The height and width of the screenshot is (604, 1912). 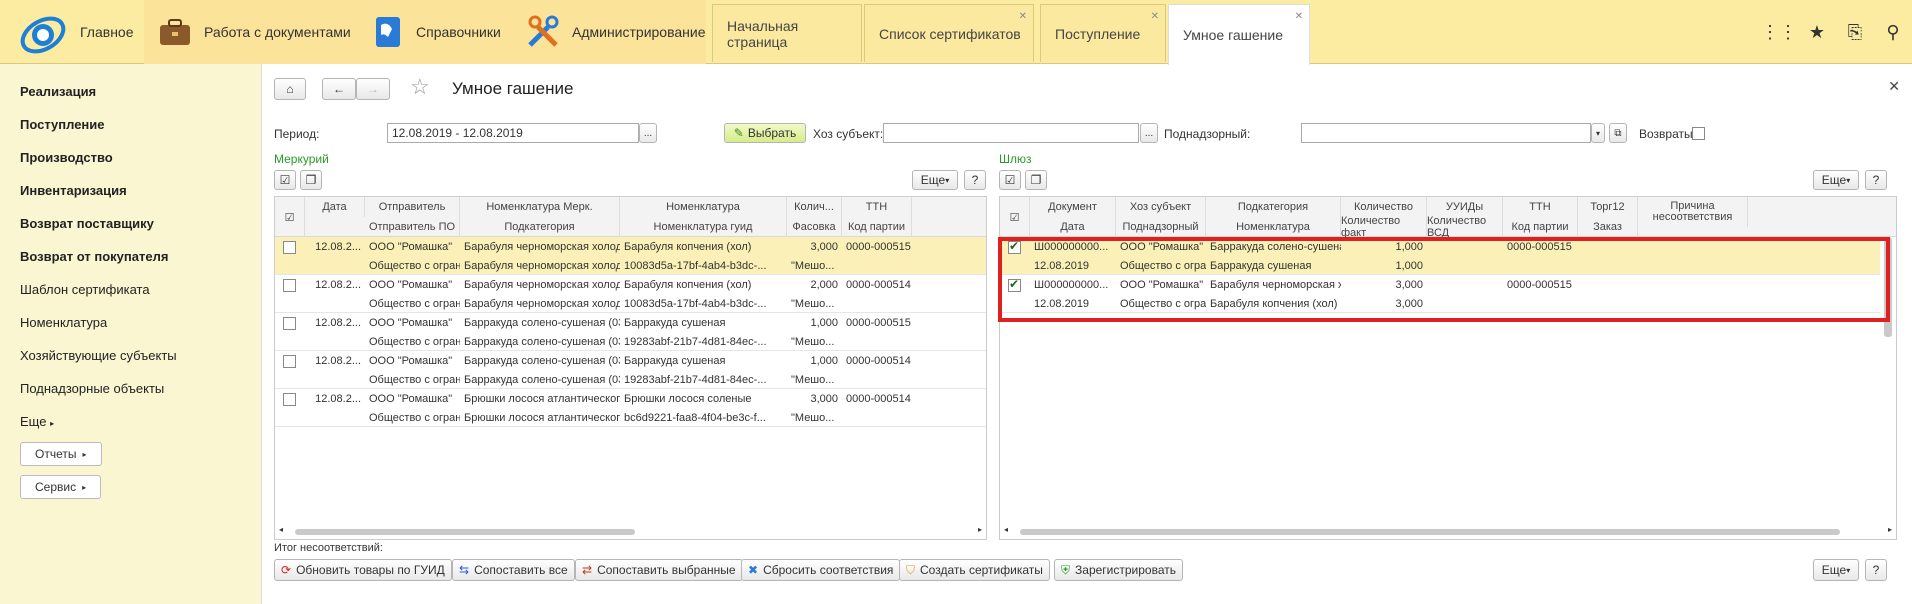 I want to click on nav-item-receipt: Поступление, so click(x=62, y=124).